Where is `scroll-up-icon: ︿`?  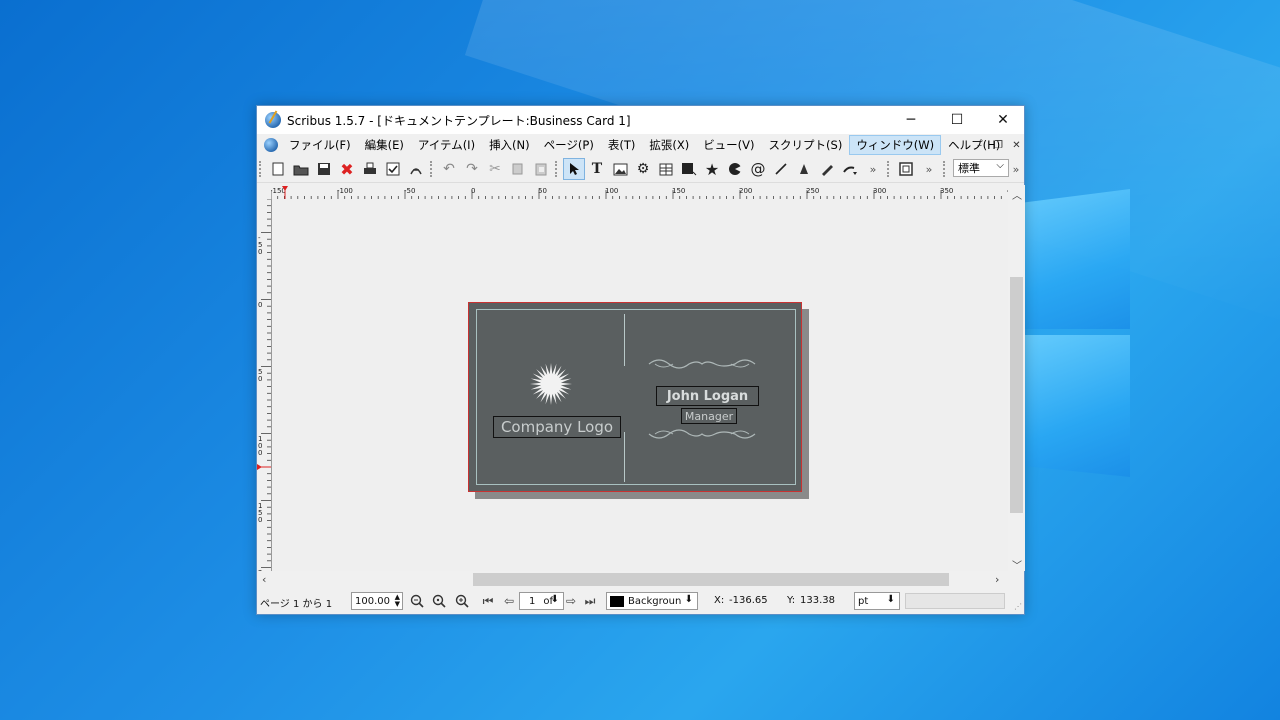
scroll-up-icon: ︿ is located at coordinates (1017, 194).